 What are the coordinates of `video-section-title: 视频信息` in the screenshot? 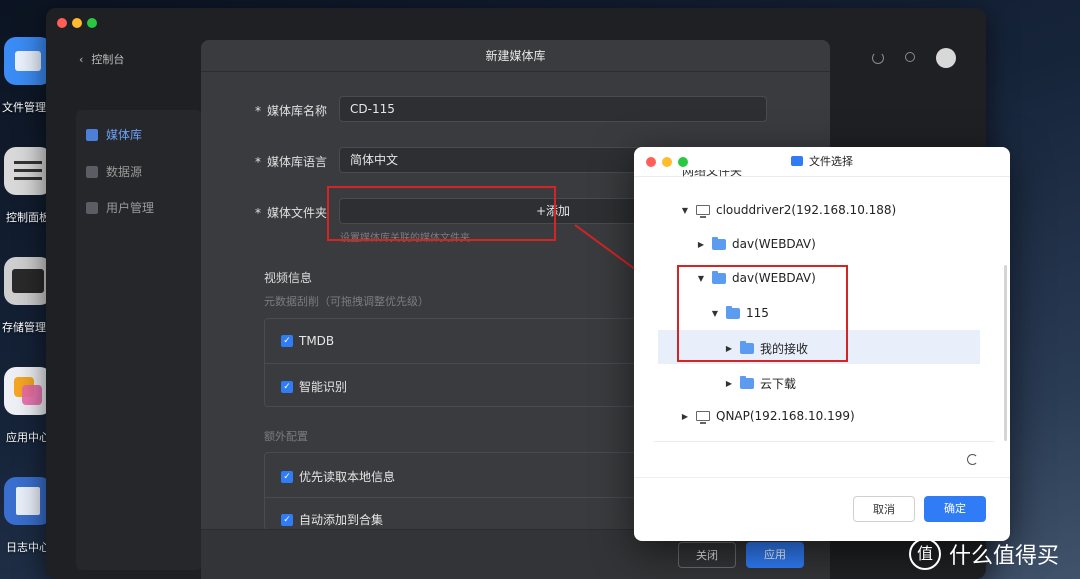 It's located at (288, 278).